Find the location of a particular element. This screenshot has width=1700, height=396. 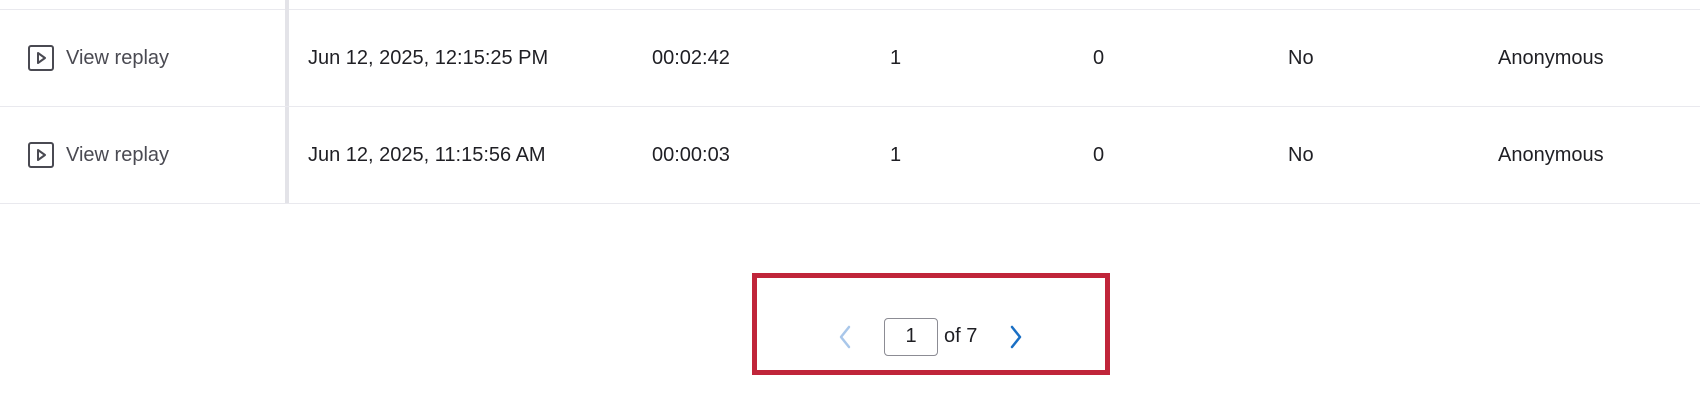

page-total-label: of 7 is located at coordinates (961, 336).